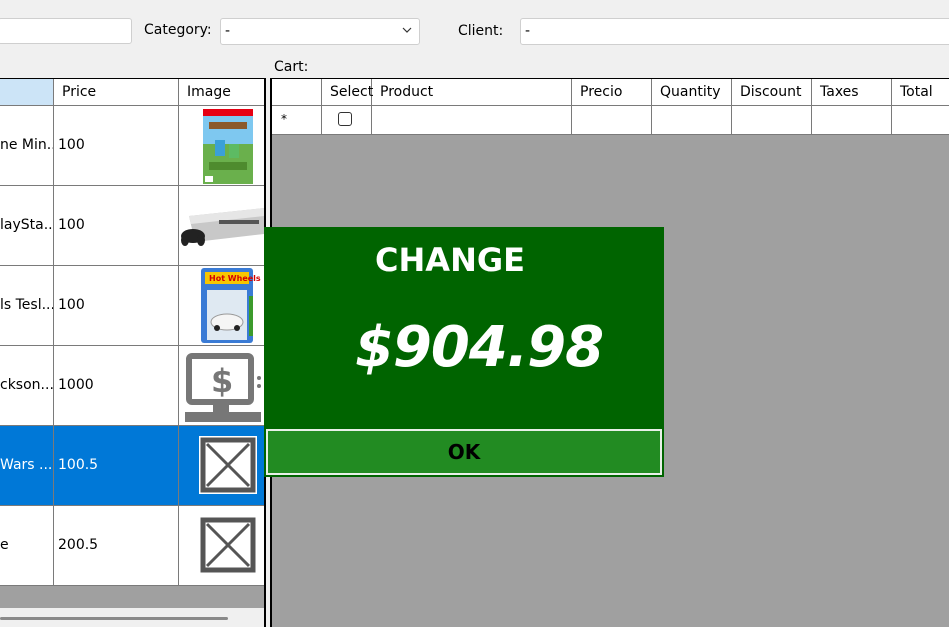 This screenshot has height=627, width=949. I want to click on product-price-cell: 1000, so click(116, 385).